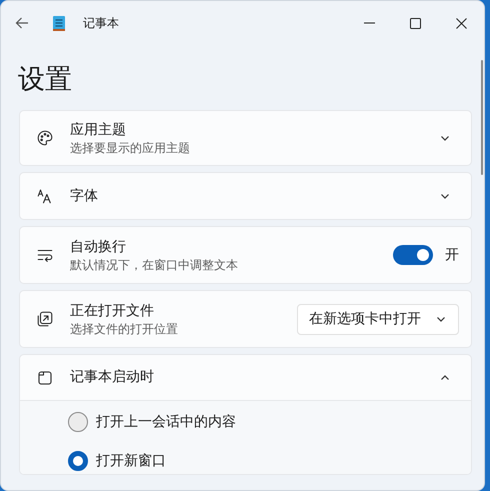  Describe the element at coordinates (98, 247) in the screenshot. I see `setting-title: 自动换行` at that location.